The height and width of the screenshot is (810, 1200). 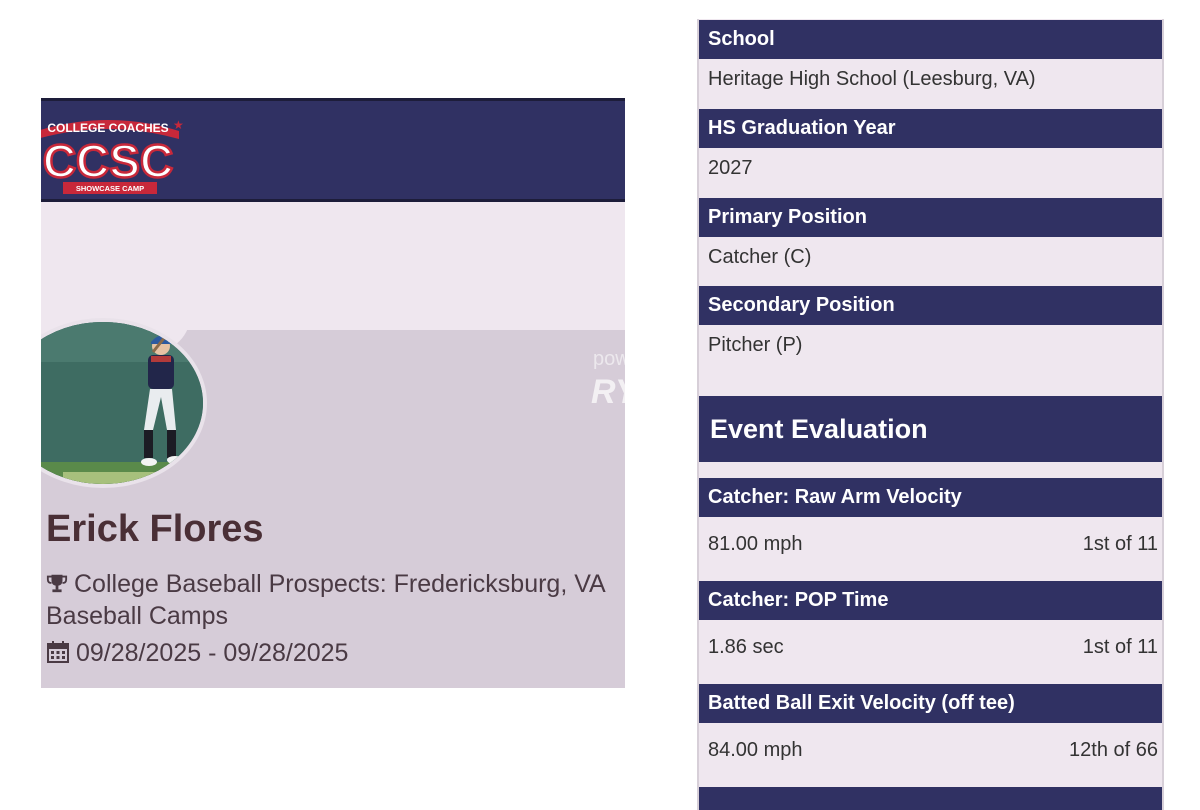 I want to click on secondary-position-value: Pitcher (P), so click(x=755, y=344).